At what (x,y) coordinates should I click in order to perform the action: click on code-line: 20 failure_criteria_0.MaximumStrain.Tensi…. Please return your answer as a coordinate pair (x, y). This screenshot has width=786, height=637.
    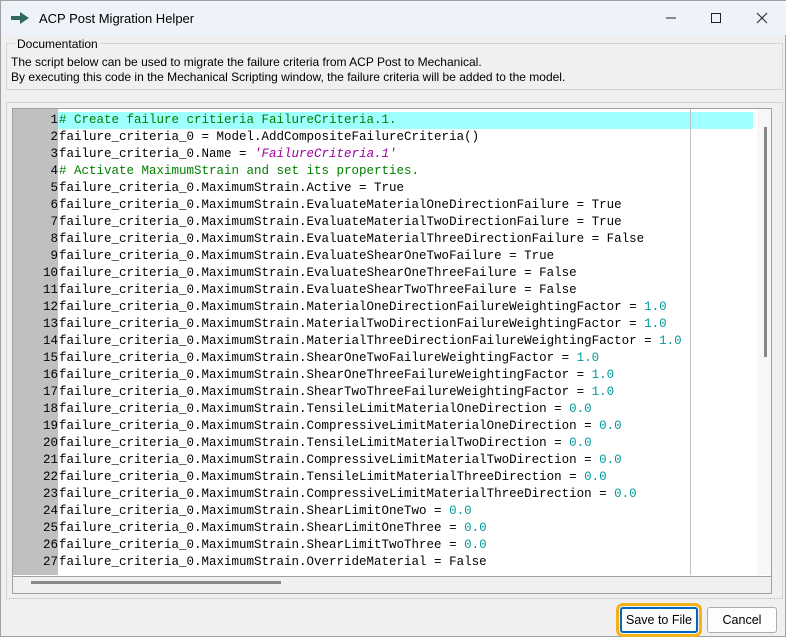
    Looking at the image, I should click on (383, 443).